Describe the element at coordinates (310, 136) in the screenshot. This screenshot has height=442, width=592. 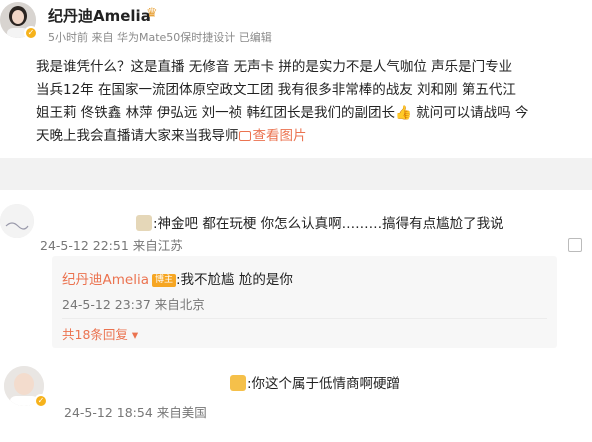
I see `post-line: 天晚上我会直播请大家来当我导师 查看图片` at that location.